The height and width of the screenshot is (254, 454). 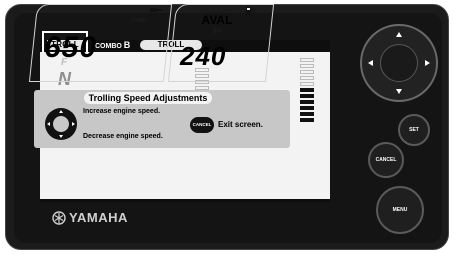 I want to click on brand-logo: YAMAHA, so click(x=90, y=217).